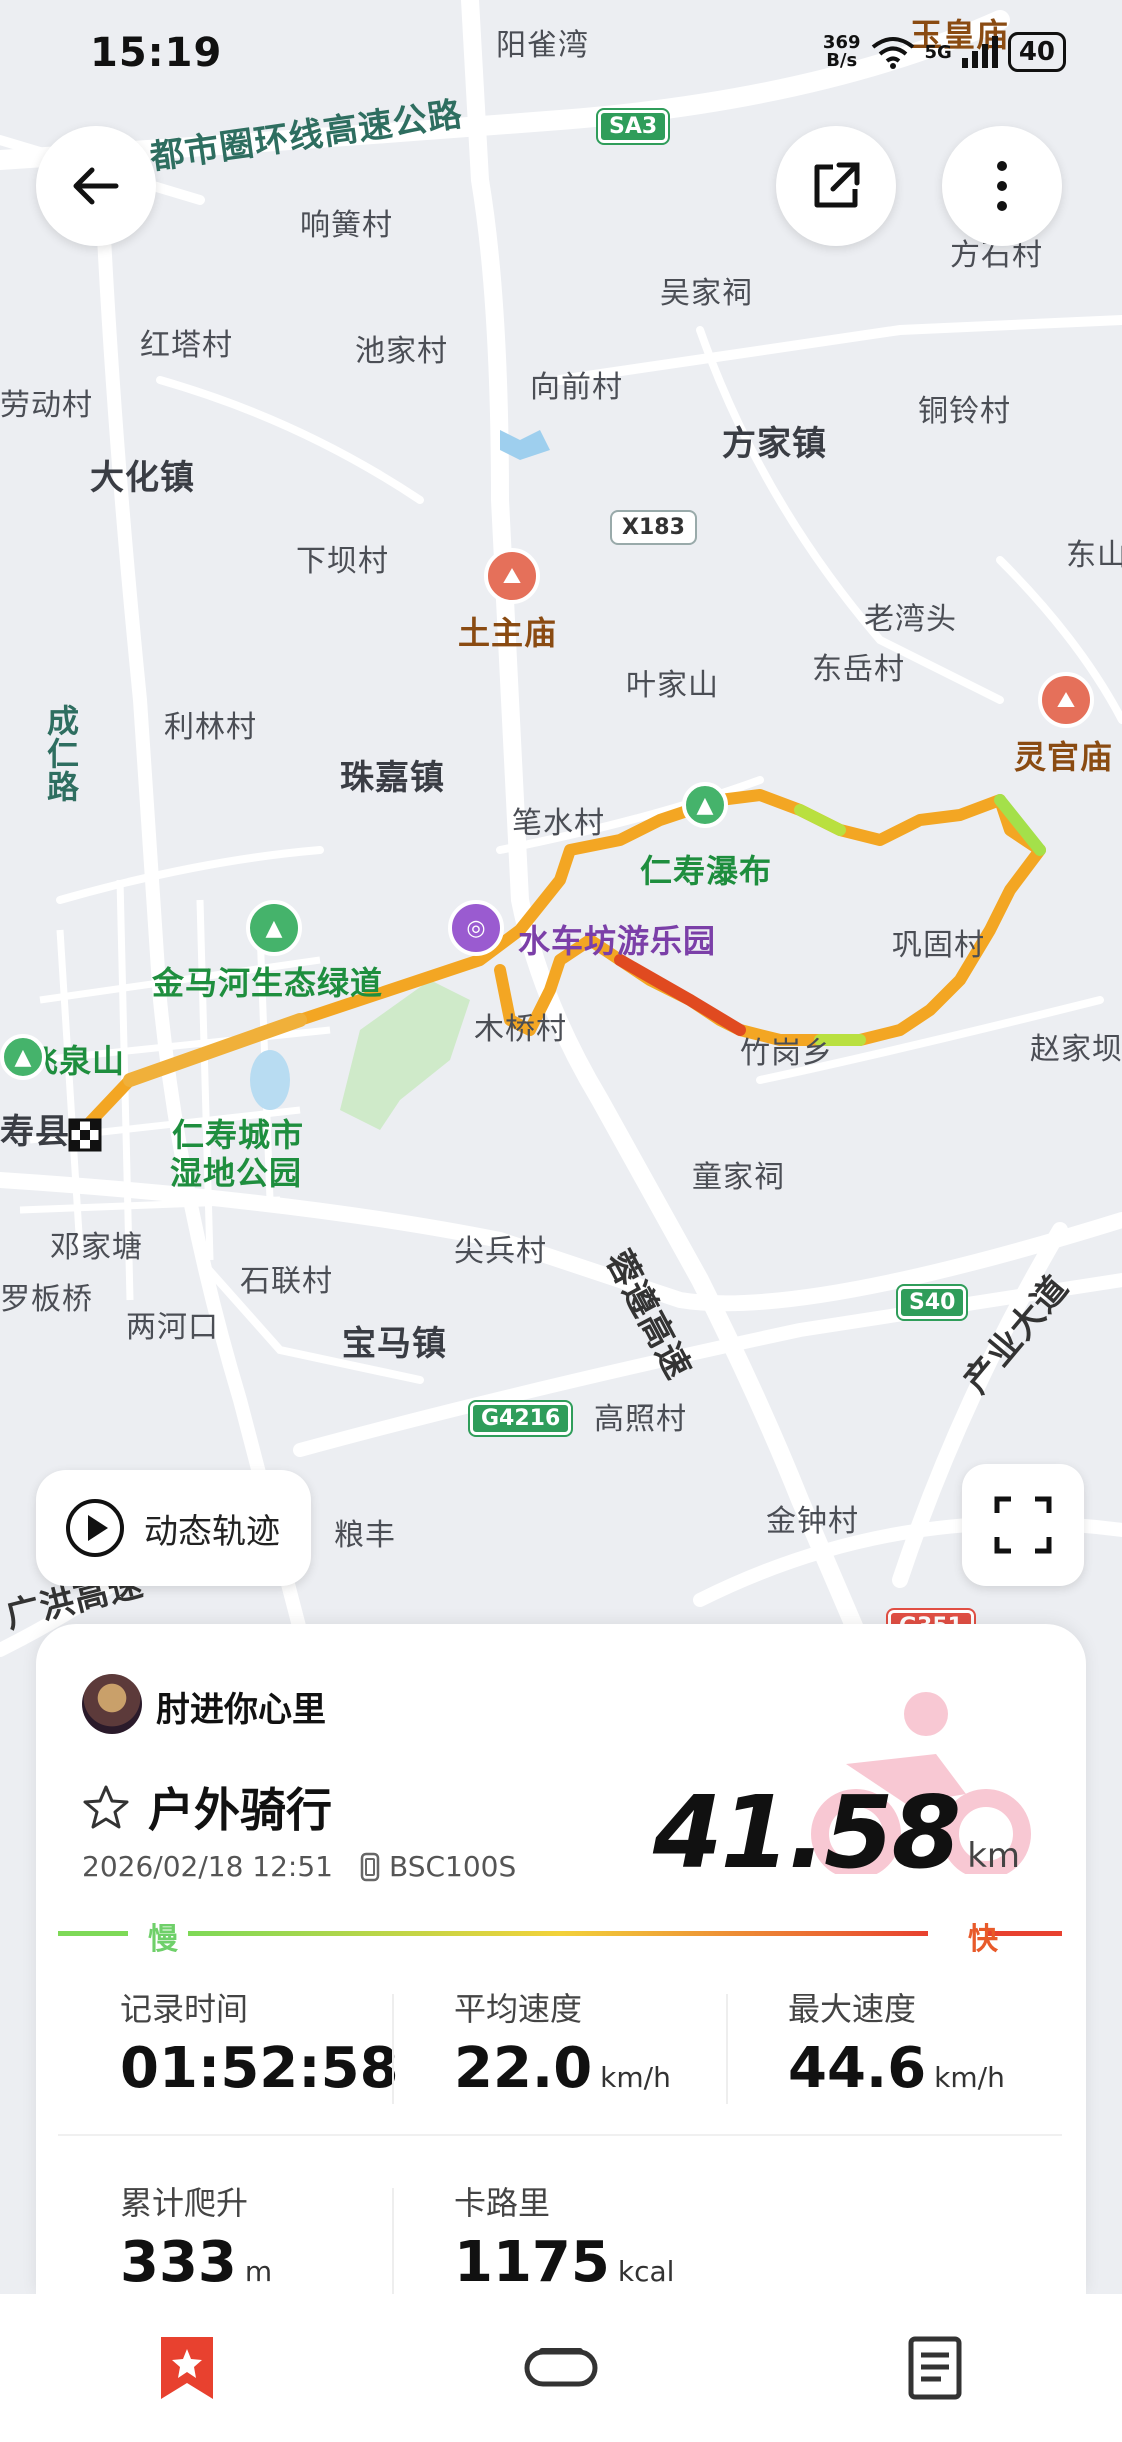 The image size is (1122, 2442). Describe the element at coordinates (184, 2009) in the screenshot. I see `stat-label: 记录时间` at that location.